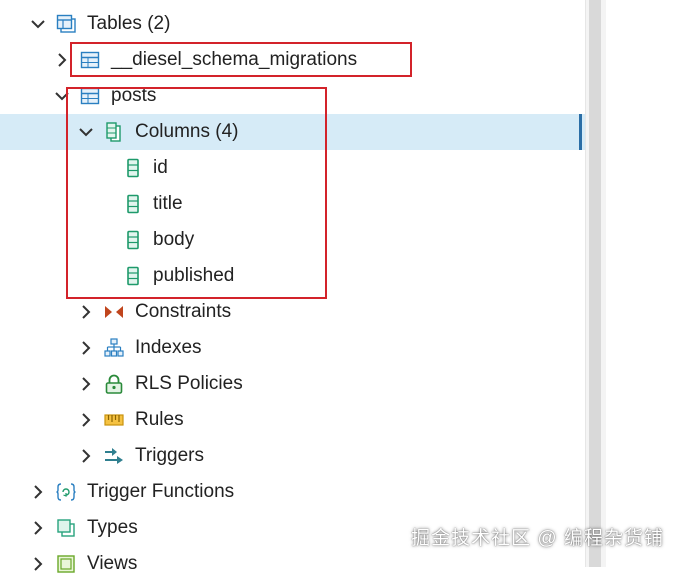 The width and height of the screenshot is (678, 582). What do you see at coordinates (114, 312) in the screenshot?
I see `constraints-icon` at bounding box center [114, 312].